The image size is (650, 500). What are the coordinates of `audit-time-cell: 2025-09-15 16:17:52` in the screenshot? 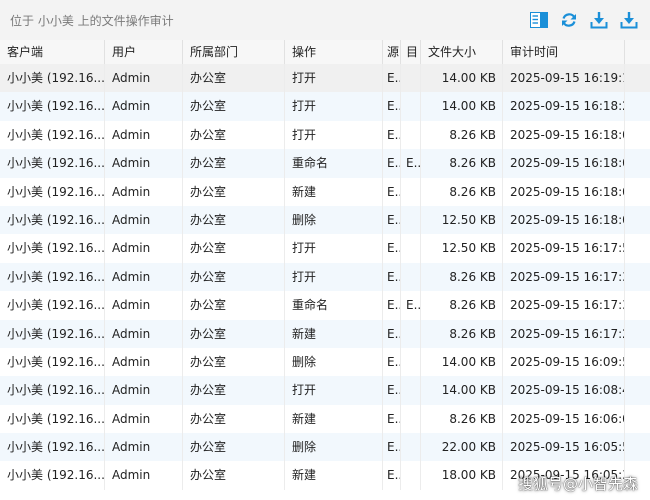 It's located at (563, 248).